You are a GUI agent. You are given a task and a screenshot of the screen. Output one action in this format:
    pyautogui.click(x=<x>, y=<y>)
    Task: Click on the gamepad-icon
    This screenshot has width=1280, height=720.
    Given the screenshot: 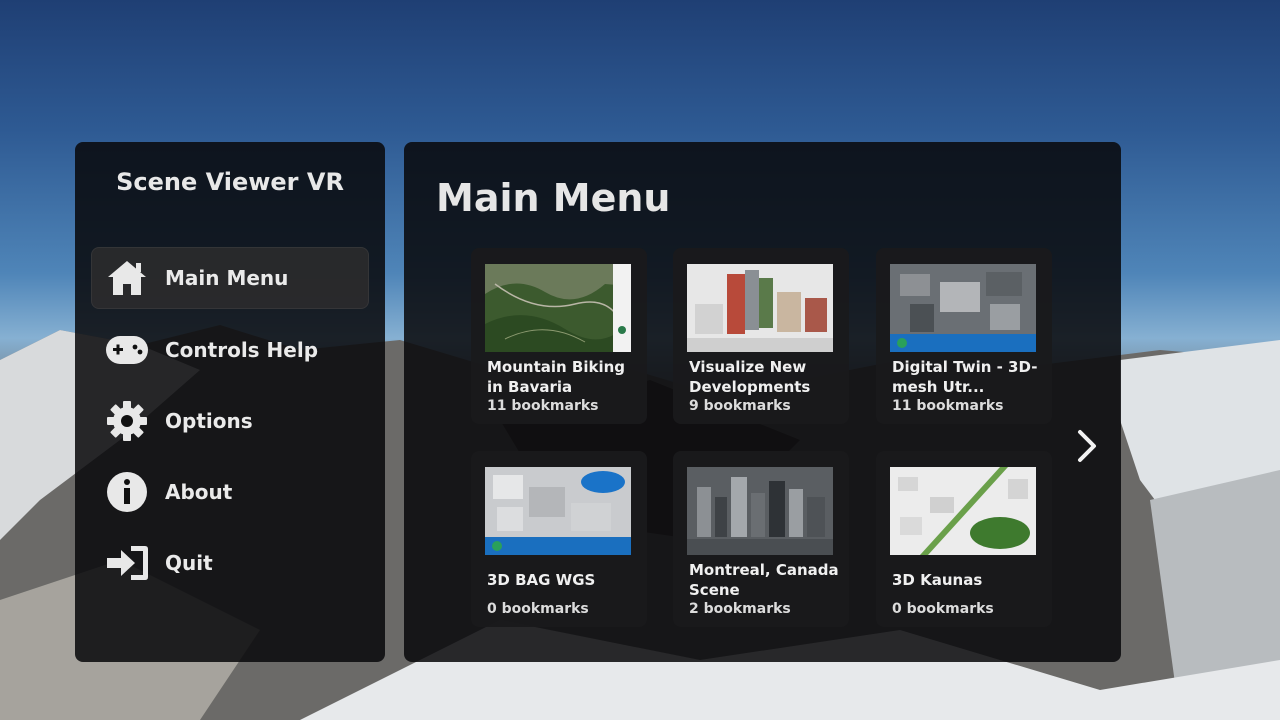 What is the action you would take?
    pyautogui.click(x=127, y=350)
    